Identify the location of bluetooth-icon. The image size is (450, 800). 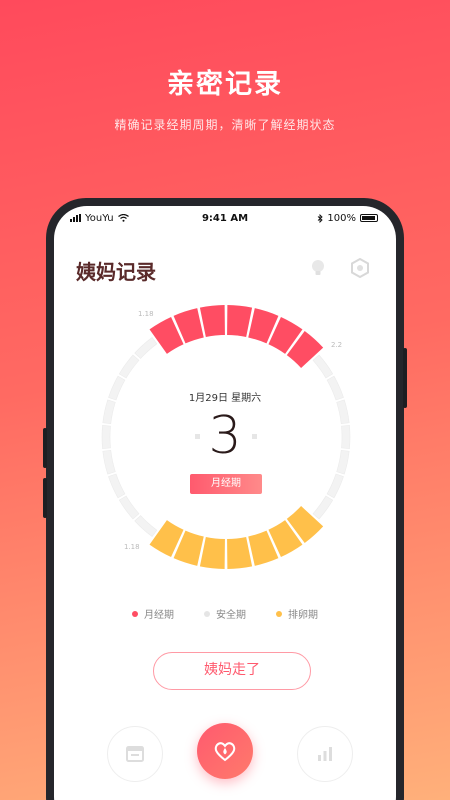
(321, 218).